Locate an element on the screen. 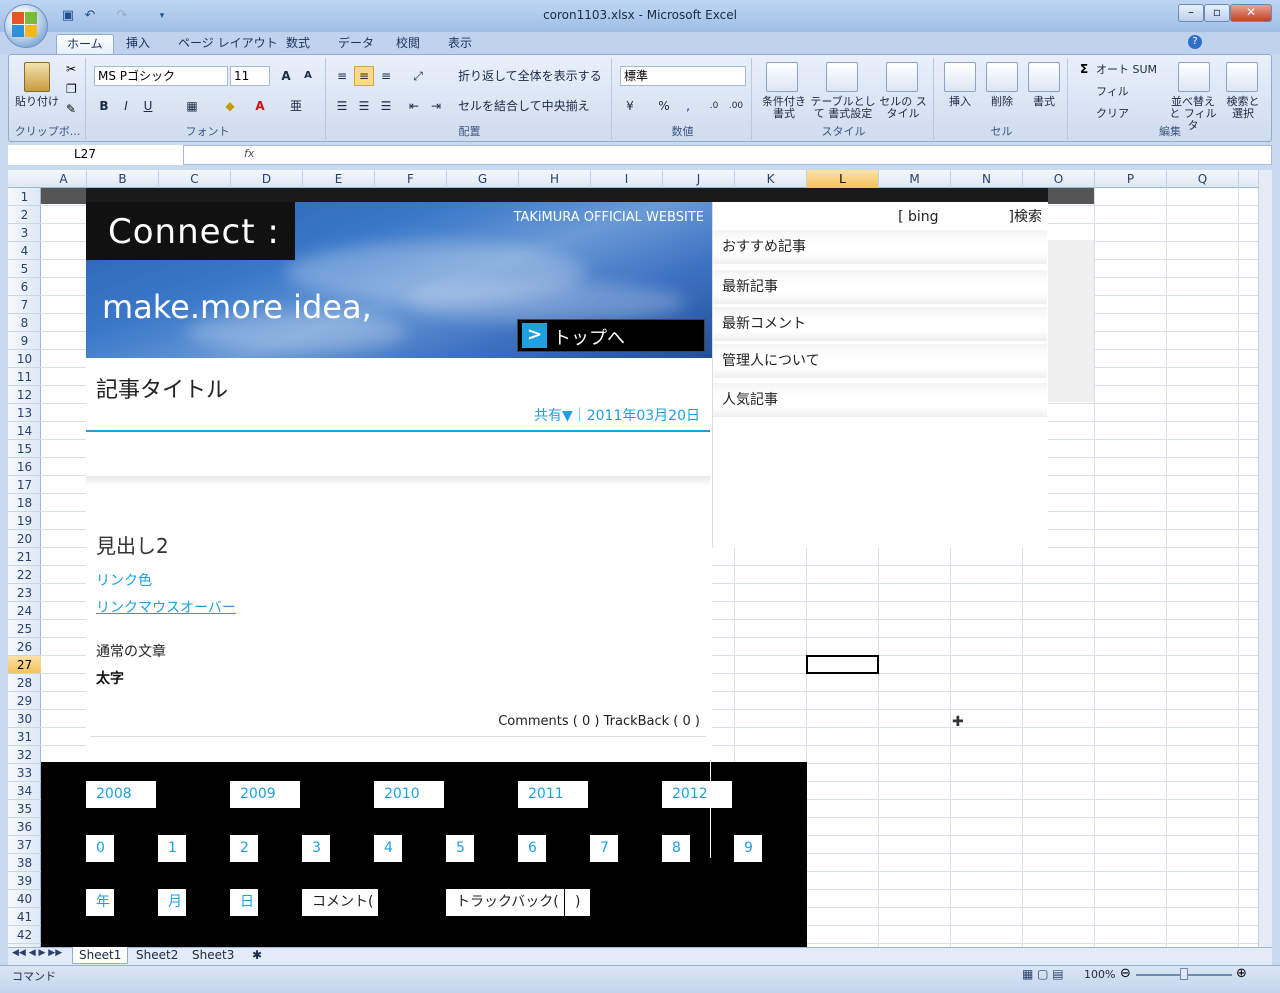 Image resolution: width=1280 pixels, height=993 pixels. insert-cells-icon is located at coordinates (960, 77).